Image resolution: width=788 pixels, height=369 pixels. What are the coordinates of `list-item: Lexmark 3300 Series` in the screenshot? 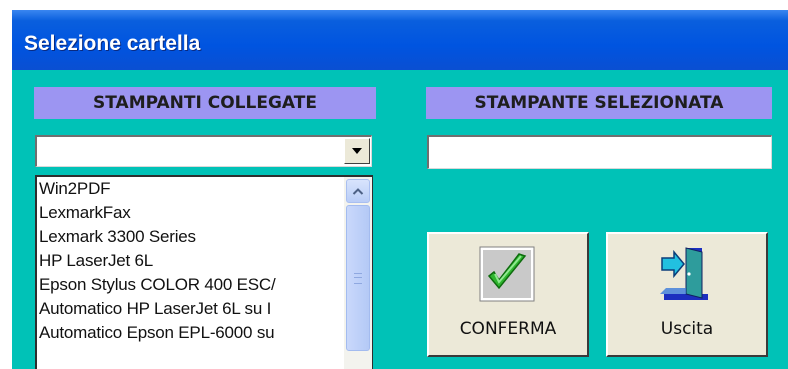 It's located at (191, 237).